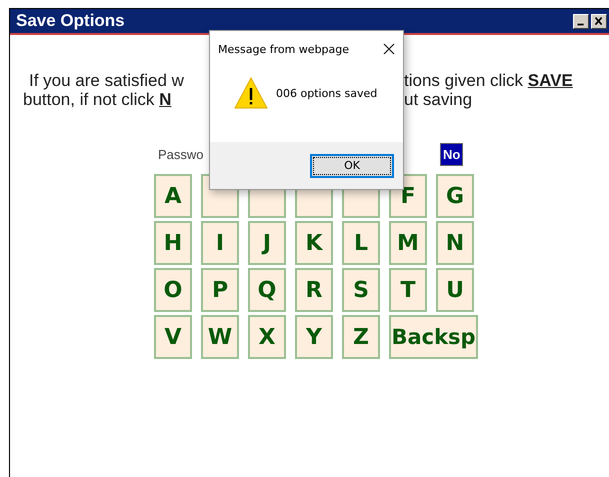 This screenshot has width=609, height=477. What do you see at coordinates (455, 243) in the screenshot?
I see `letter-key: N` at bounding box center [455, 243].